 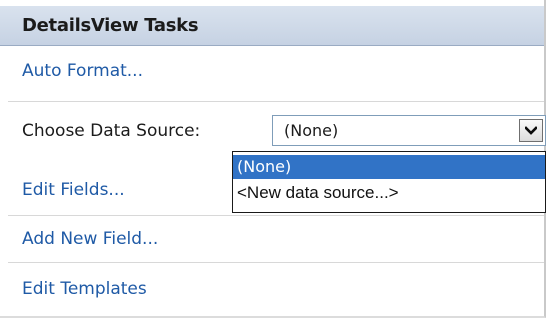 What do you see at coordinates (110, 25) in the screenshot?
I see `panel-title: DetailsView Tasks` at bounding box center [110, 25].